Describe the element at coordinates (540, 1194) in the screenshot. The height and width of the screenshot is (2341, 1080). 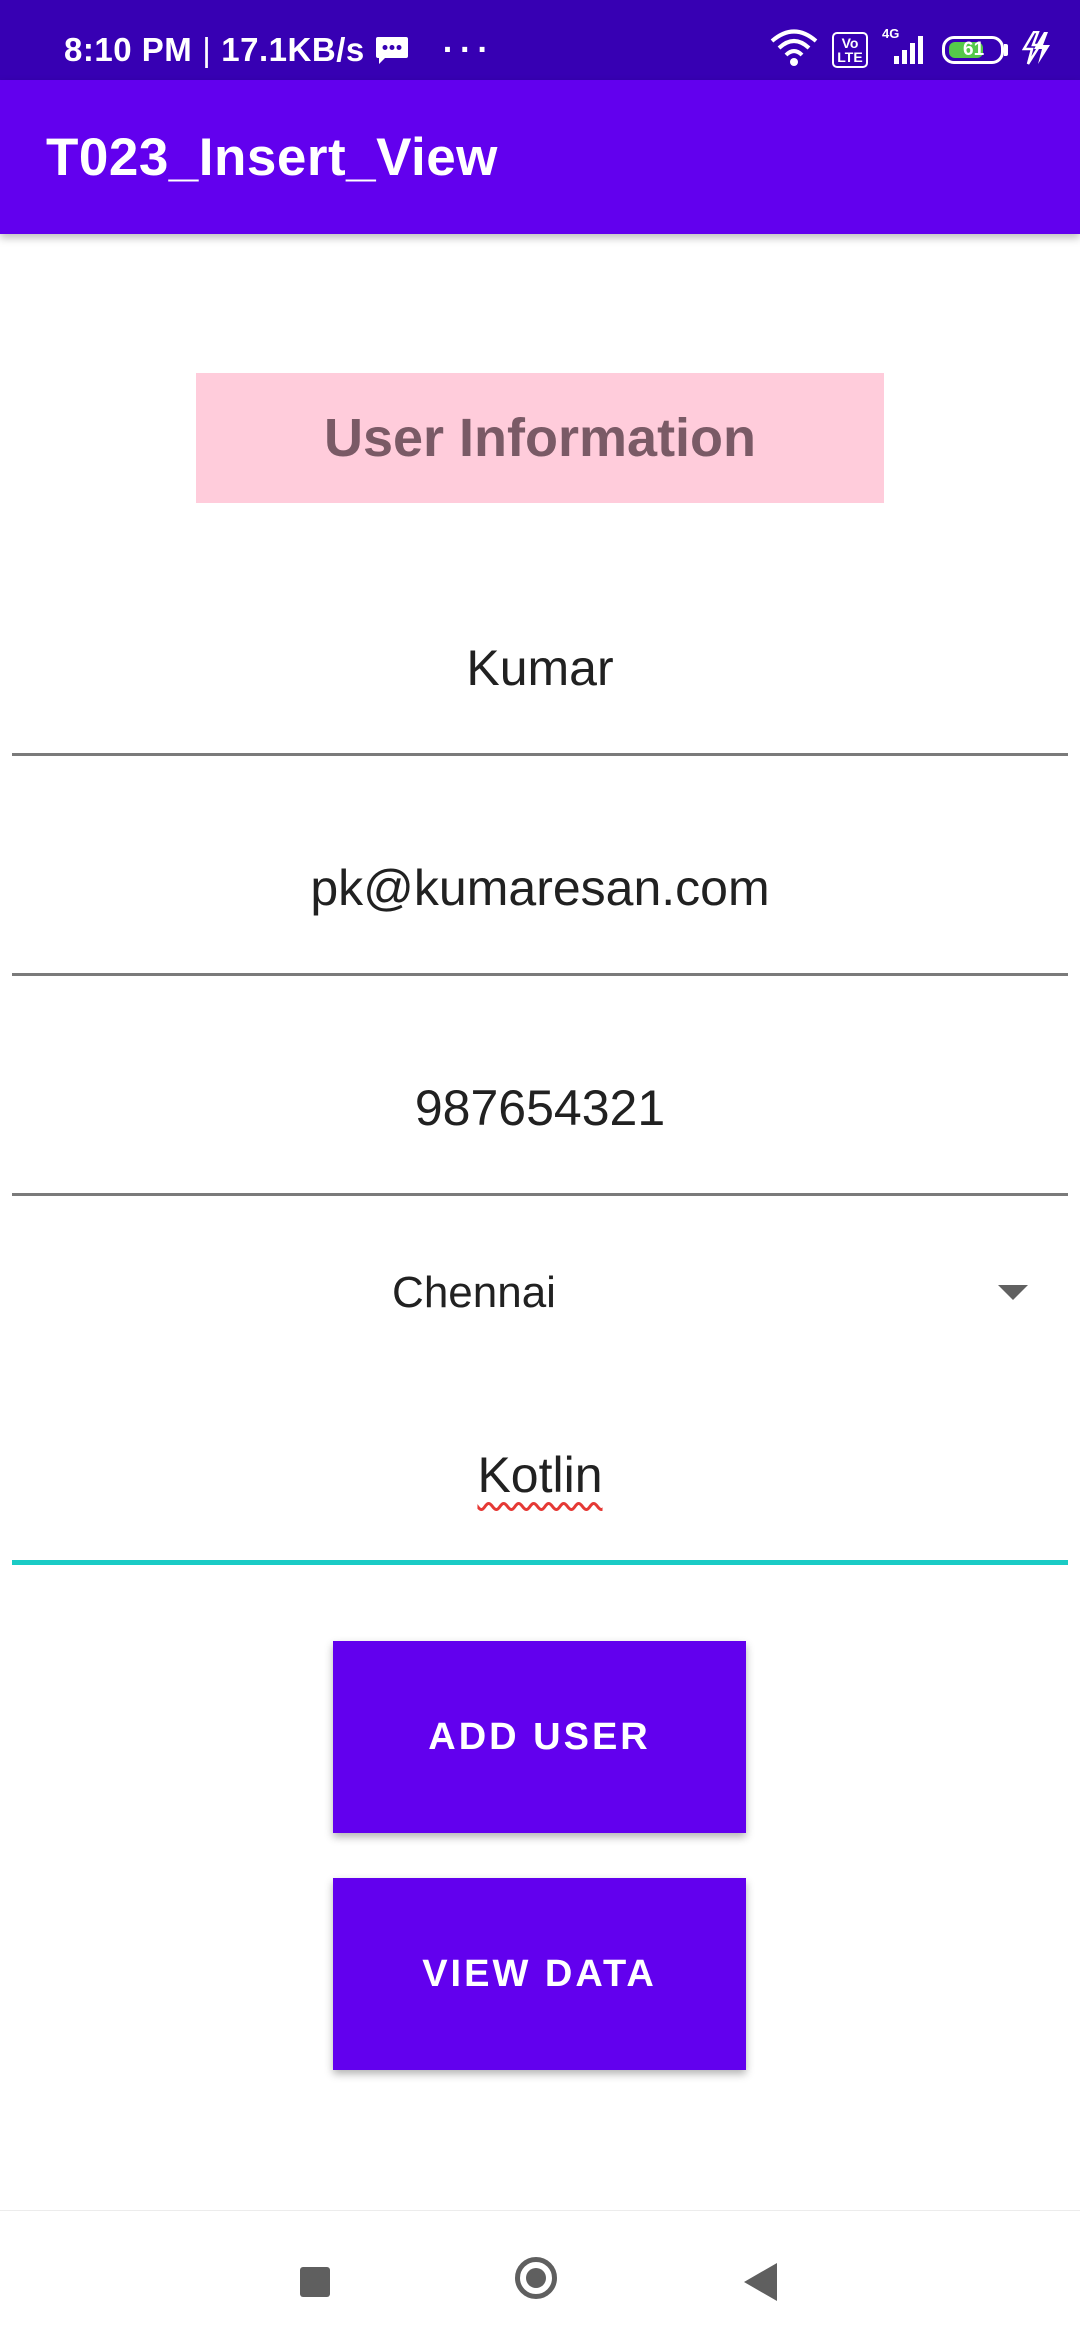
I see `phone-field-underline` at that location.